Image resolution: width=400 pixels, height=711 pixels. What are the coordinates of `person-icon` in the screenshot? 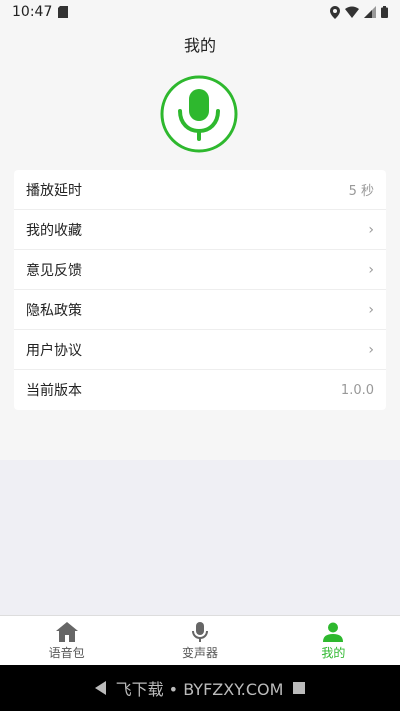 It's located at (333, 632).